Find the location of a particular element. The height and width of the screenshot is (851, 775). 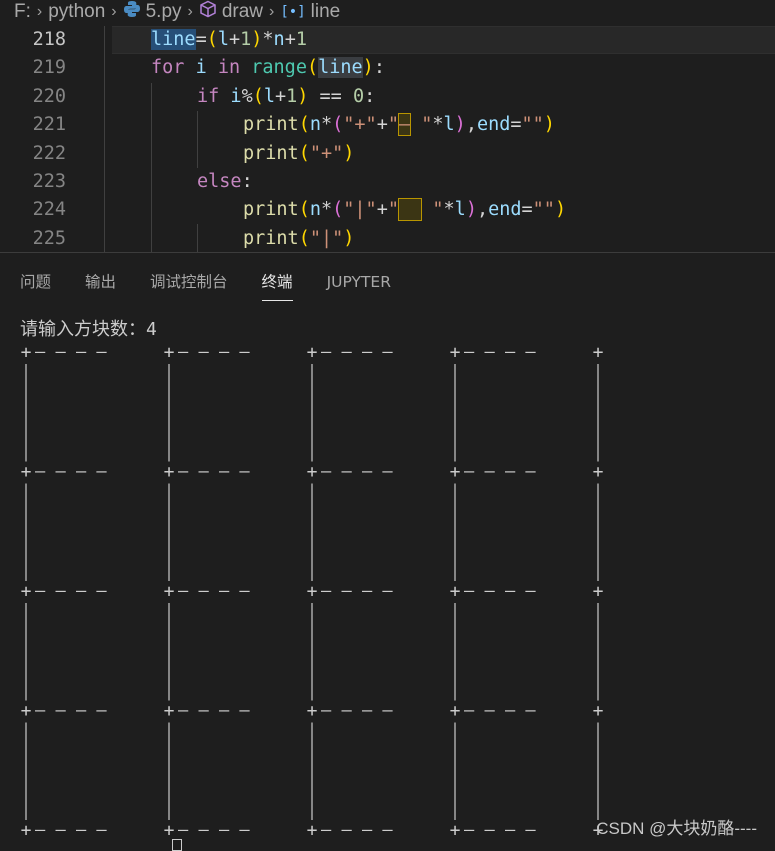

code-line: print(n*("|"+" "*l),end="") is located at coordinates (405, 210).